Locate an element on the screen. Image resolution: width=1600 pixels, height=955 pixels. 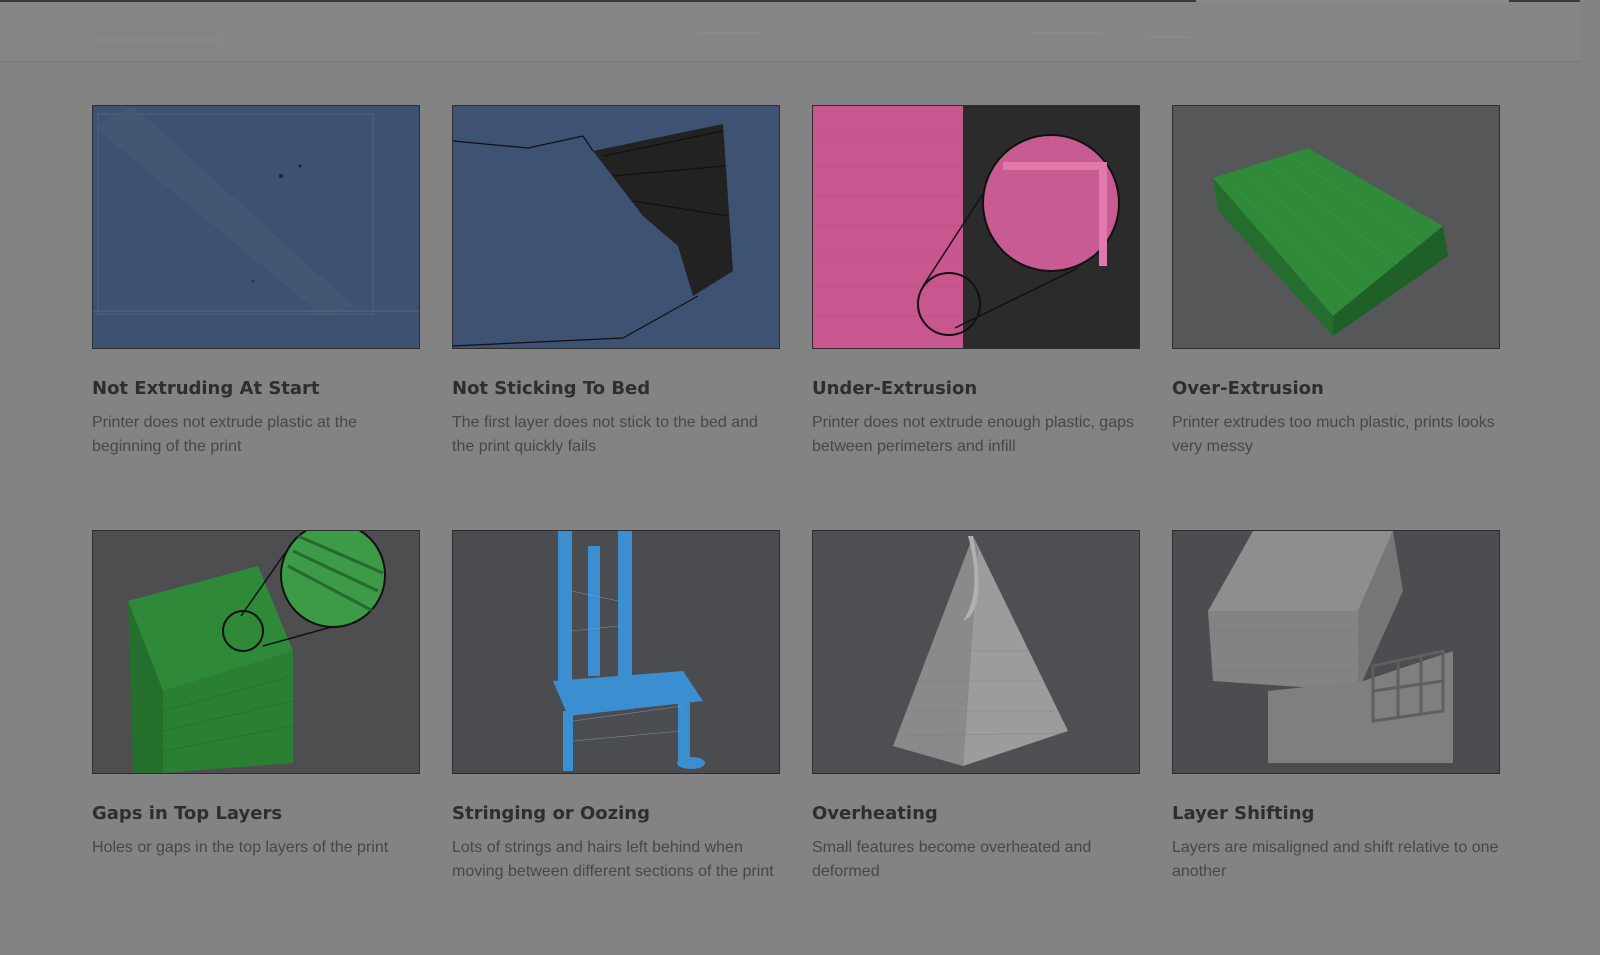
blue-chair-print-photo is located at coordinates (616, 652).